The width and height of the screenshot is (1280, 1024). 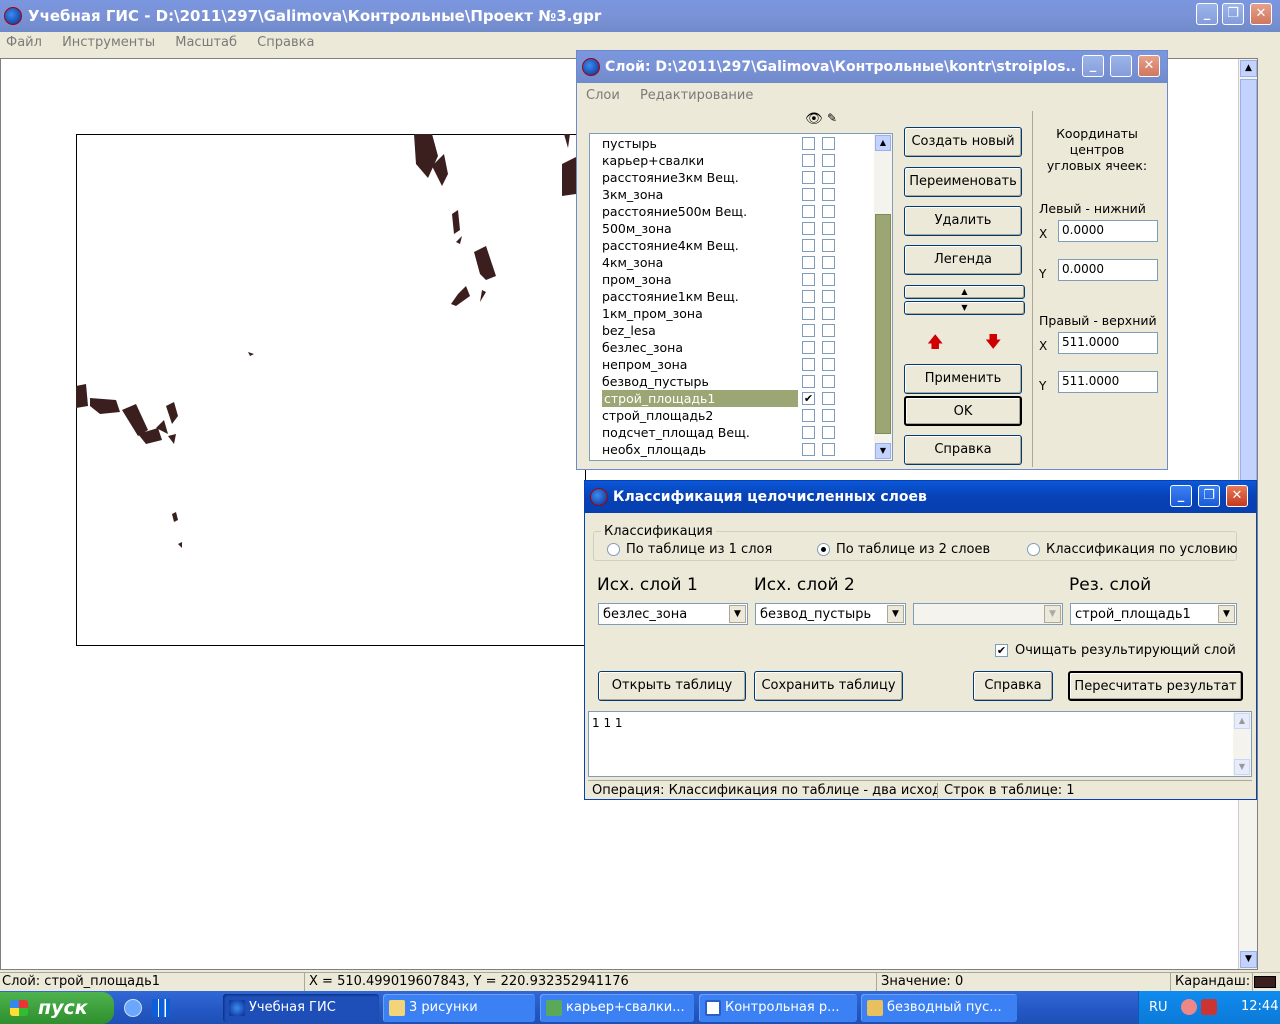 What do you see at coordinates (670, 177) in the screenshot?
I see `layer-list-item: расстояние3км Вещ.` at bounding box center [670, 177].